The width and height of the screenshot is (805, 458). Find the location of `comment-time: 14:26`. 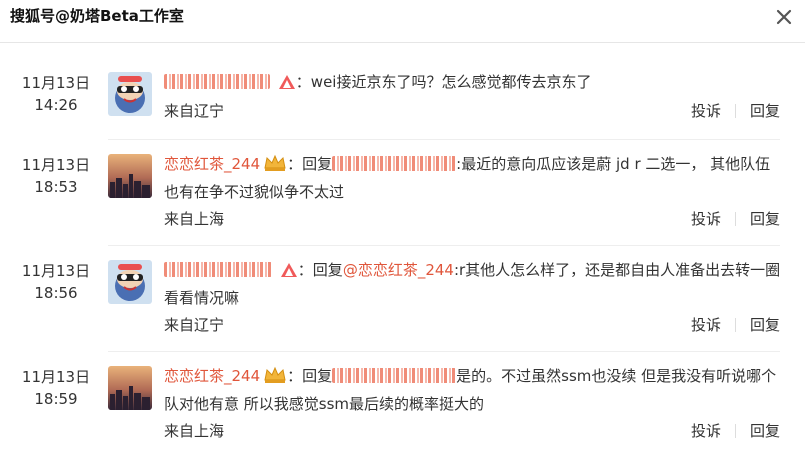

comment-time: 14:26 is located at coordinates (56, 105).